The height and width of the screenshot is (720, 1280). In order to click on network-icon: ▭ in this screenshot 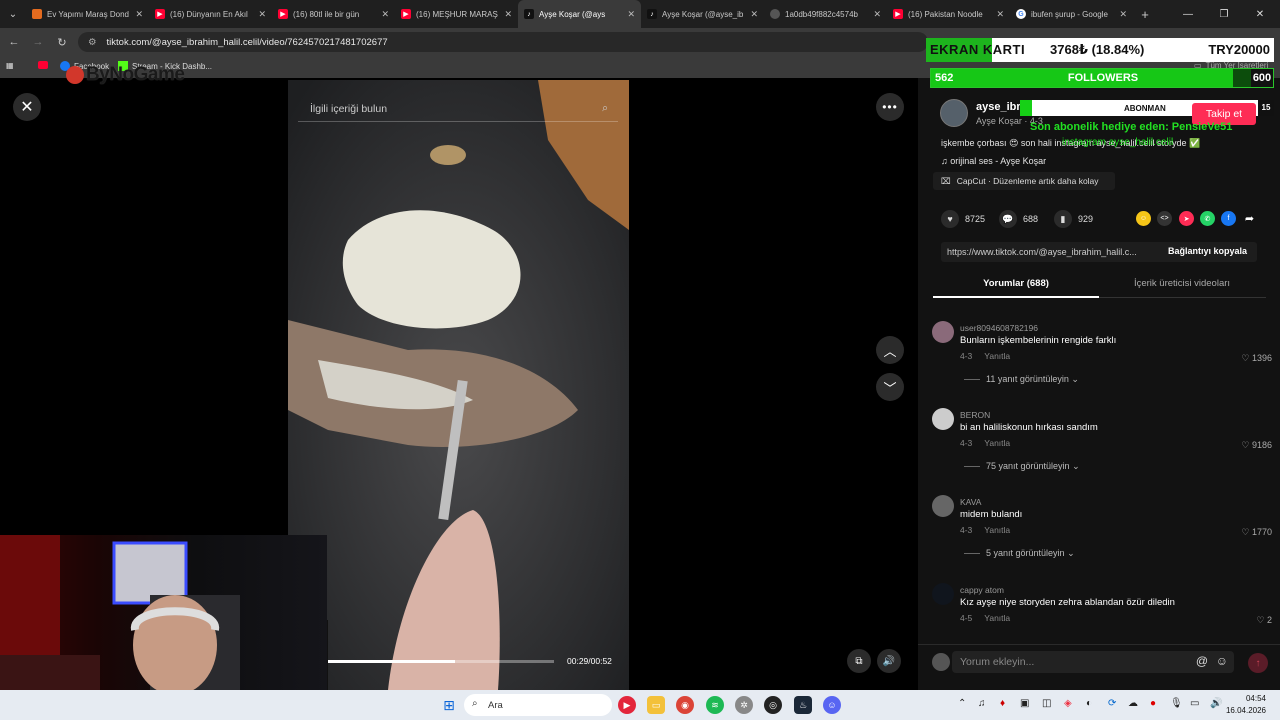, I will do `click(1194, 703)`.